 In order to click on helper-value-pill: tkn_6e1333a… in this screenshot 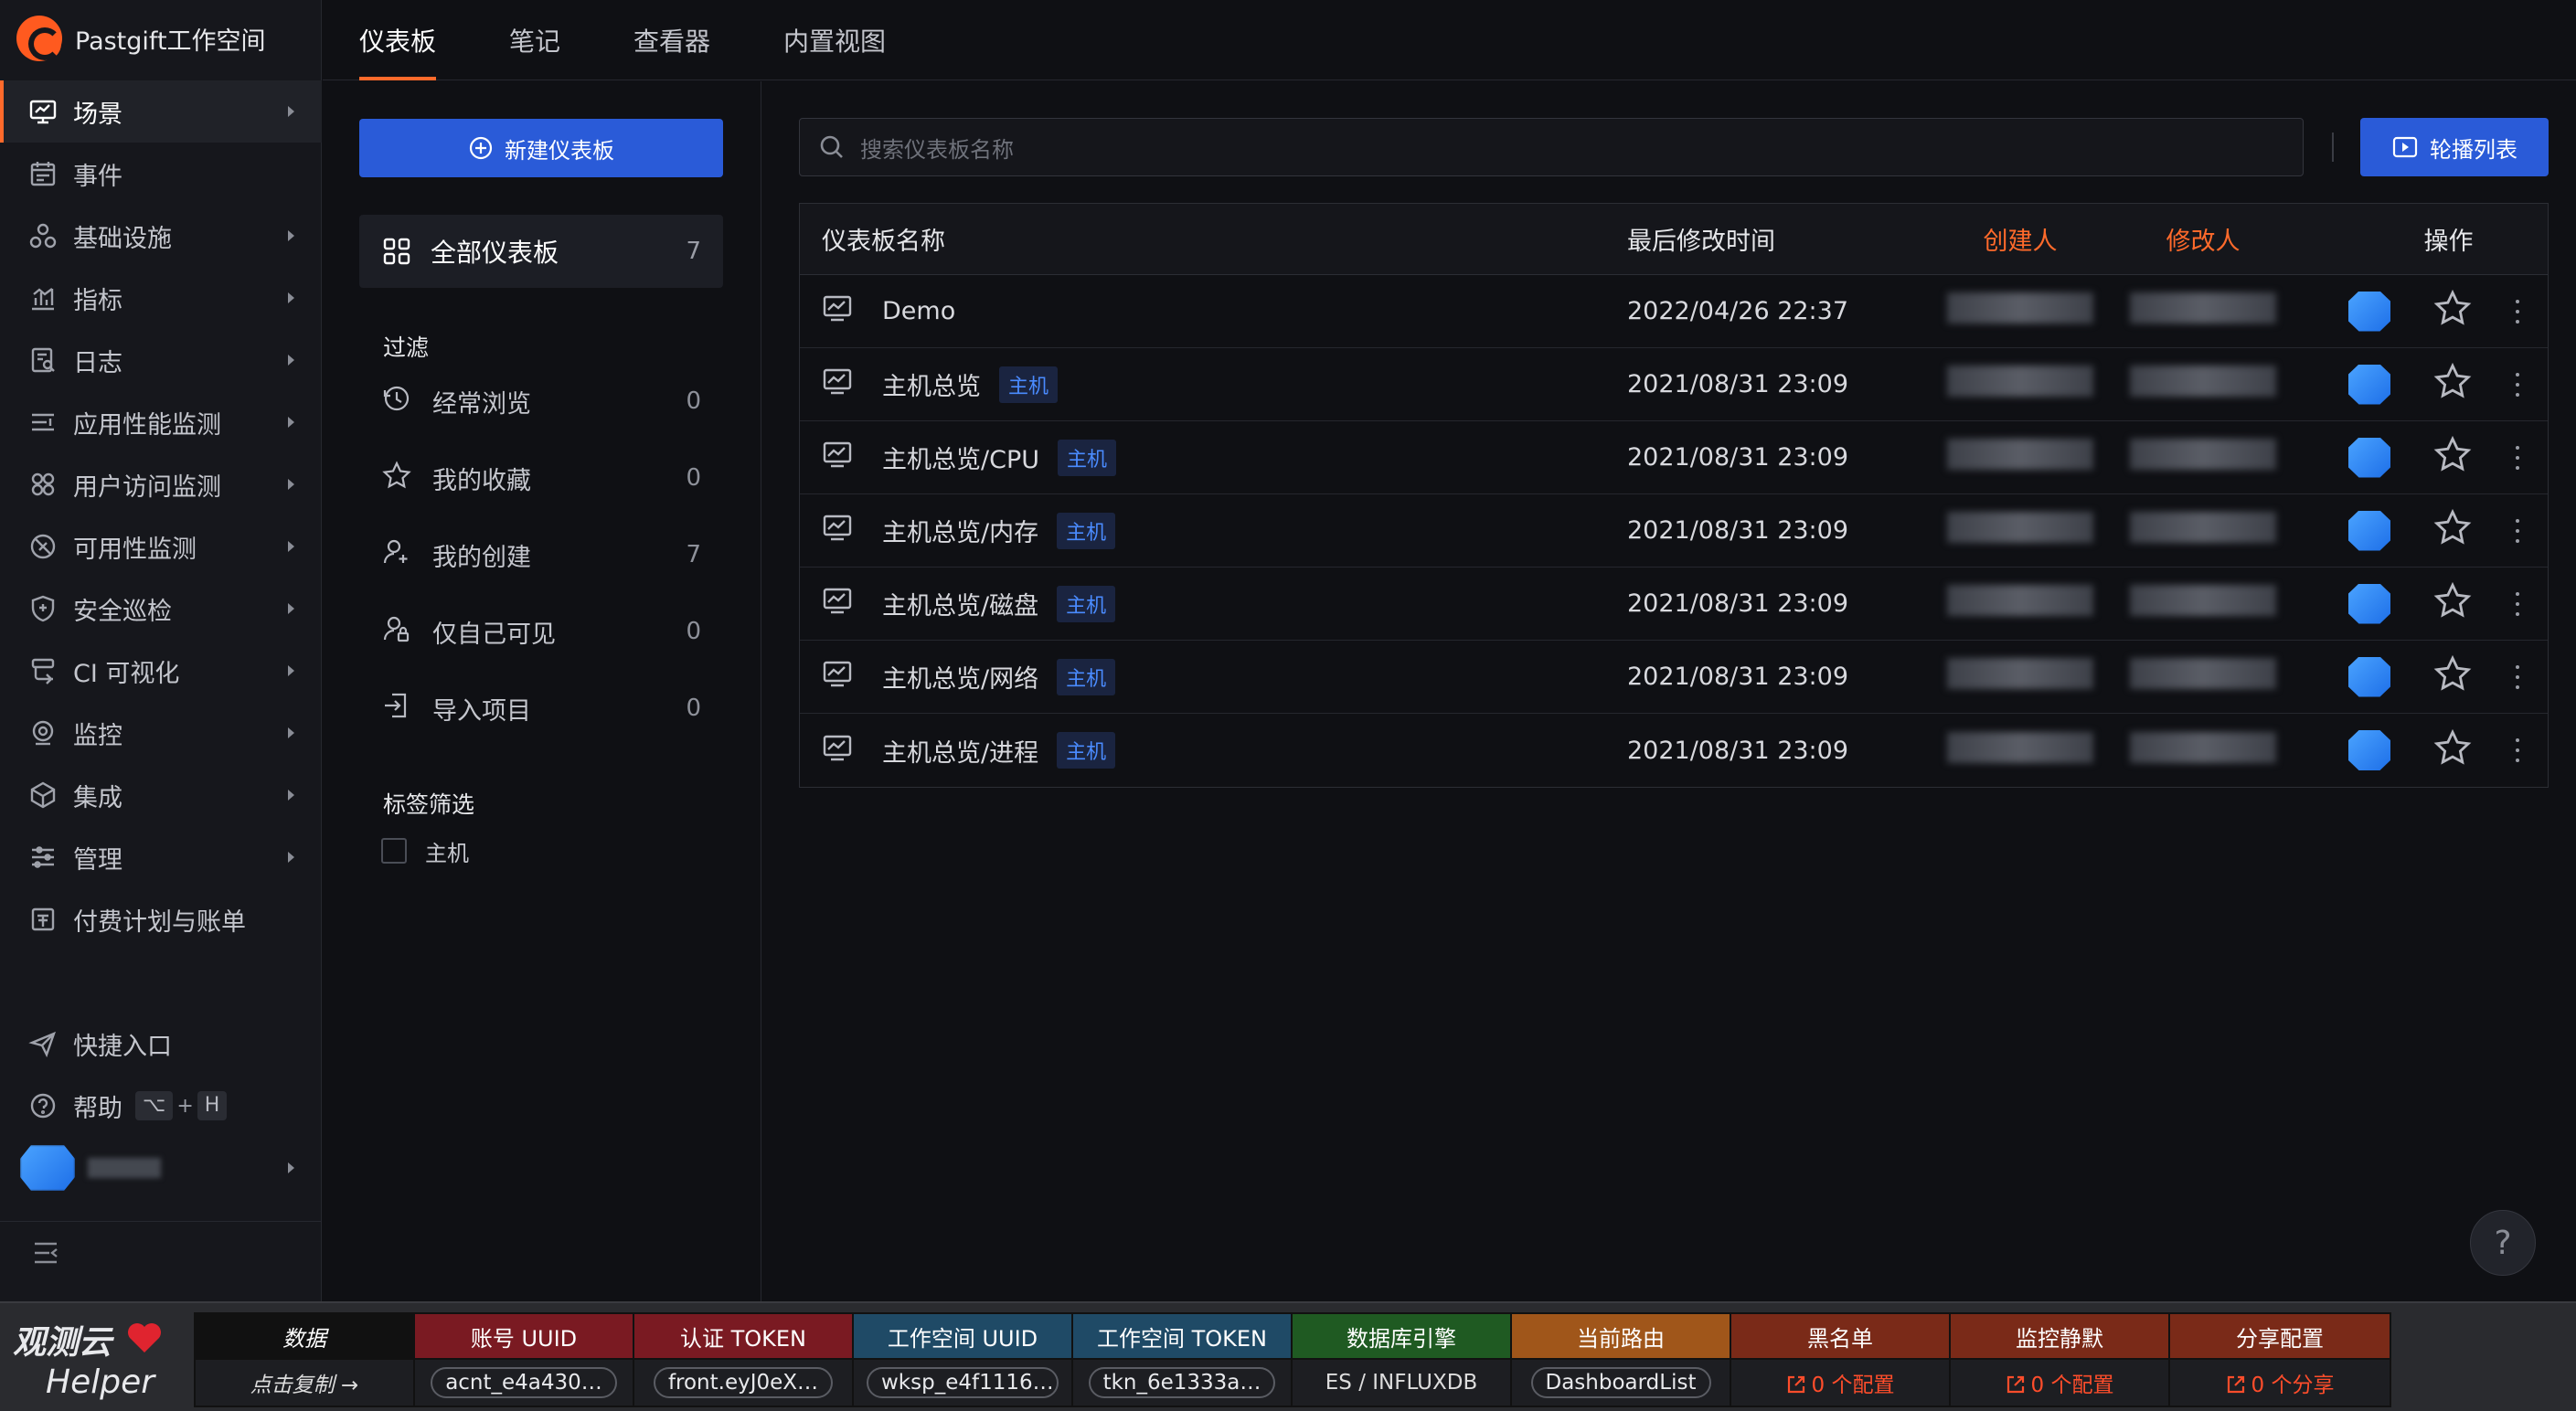, I will do `click(1182, 1382)`.